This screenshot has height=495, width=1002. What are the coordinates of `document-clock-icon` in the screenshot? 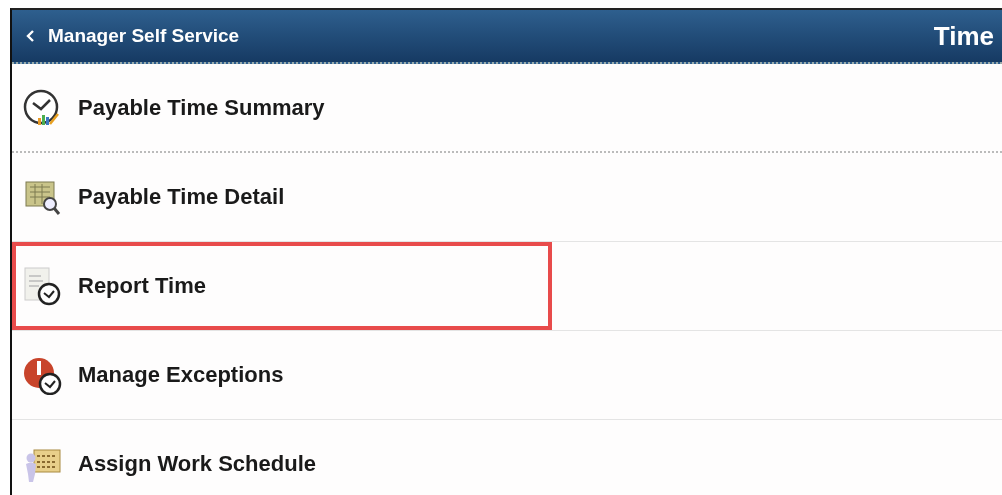 It's located at (42, 286).